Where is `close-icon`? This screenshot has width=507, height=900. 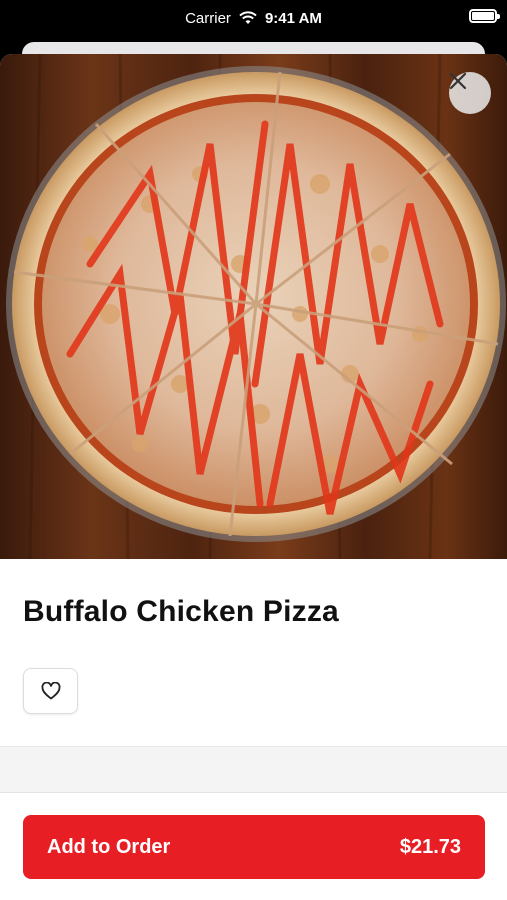 close-icon is located at coordinates (458, 81).